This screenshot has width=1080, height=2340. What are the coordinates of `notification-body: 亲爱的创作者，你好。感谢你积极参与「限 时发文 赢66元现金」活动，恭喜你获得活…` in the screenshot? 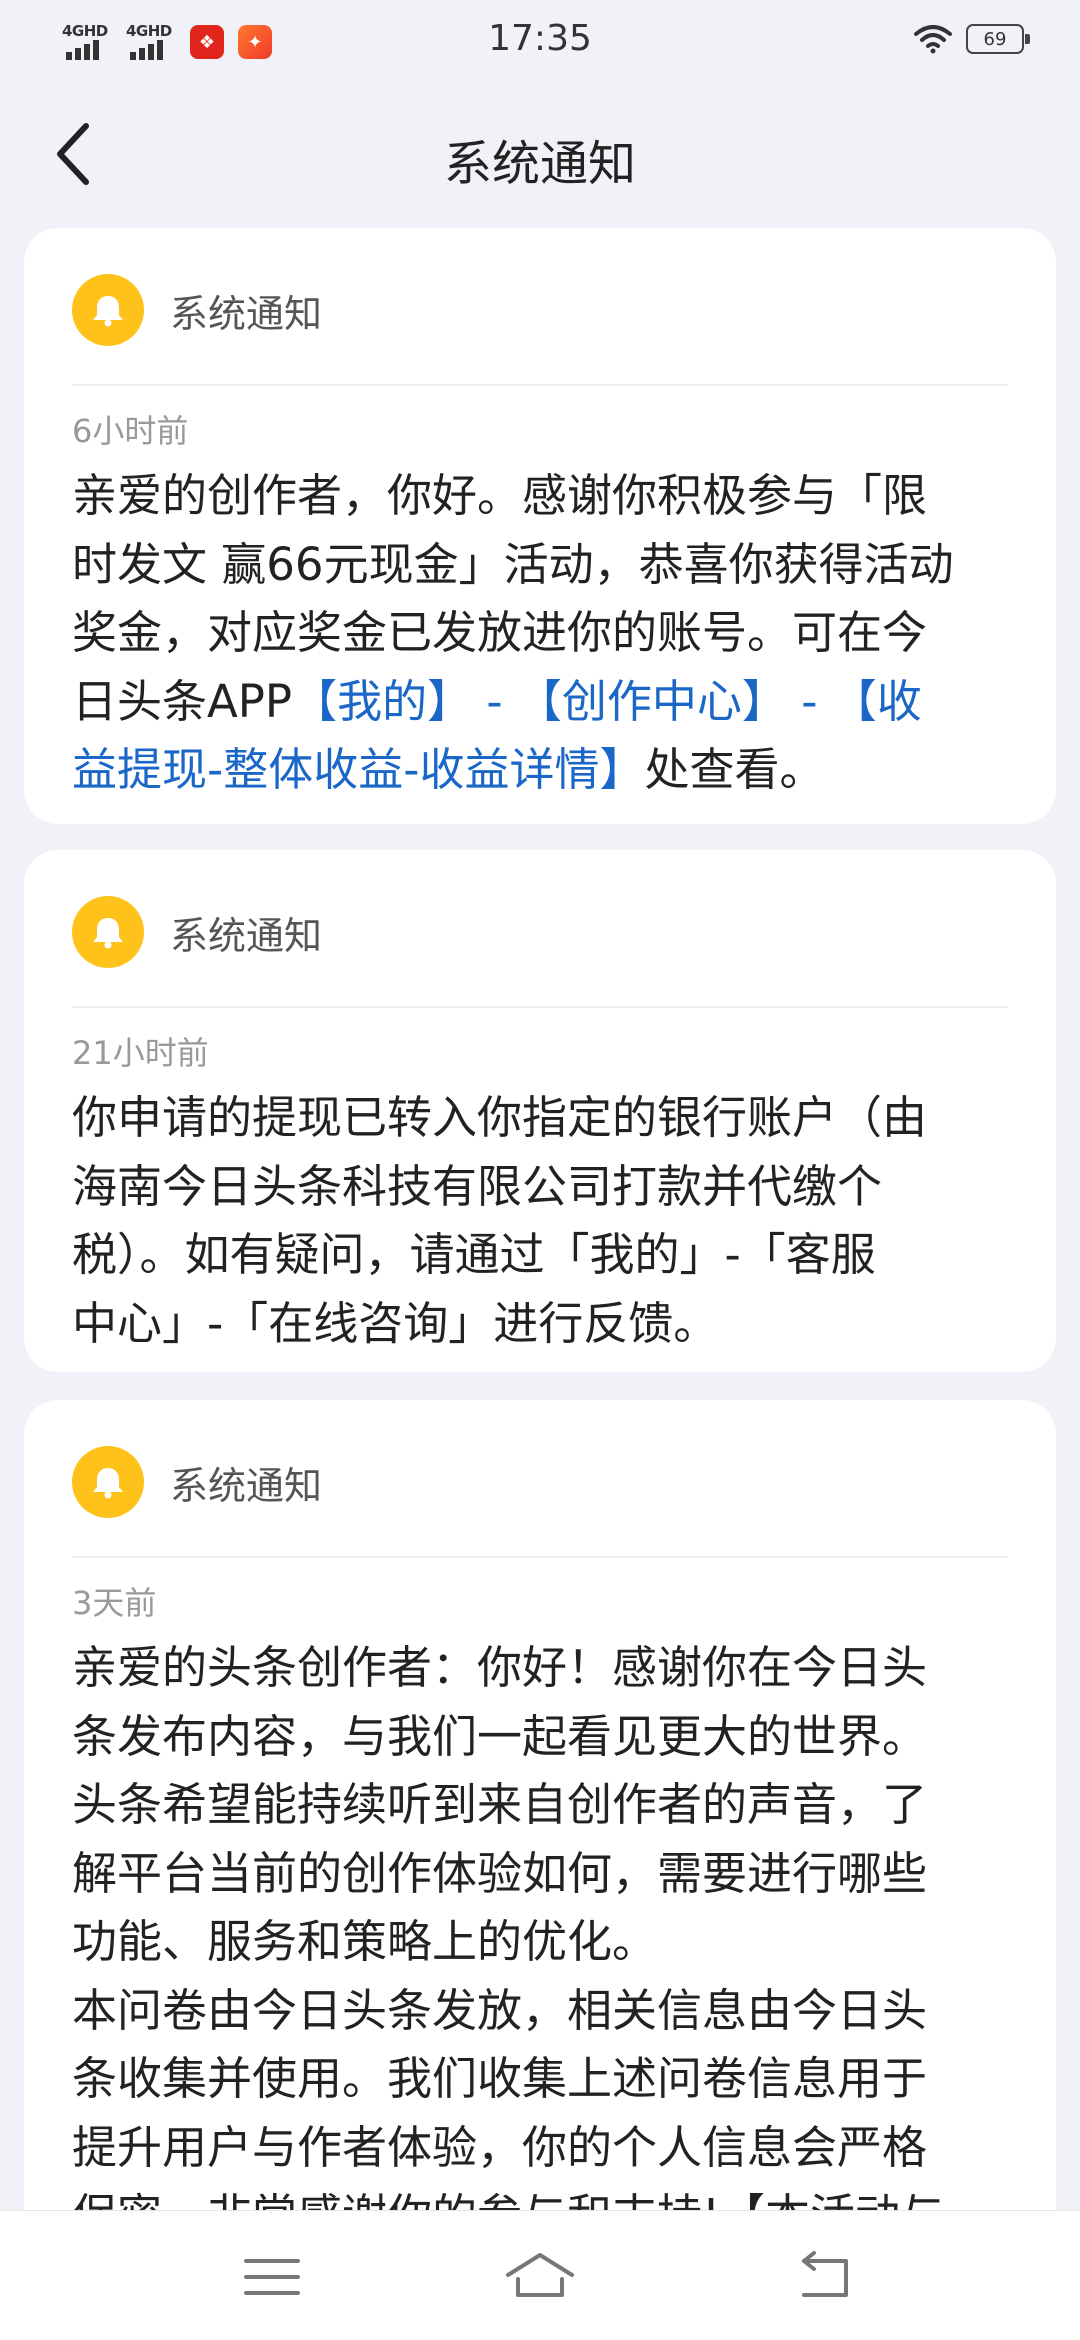 It's located at (540, 633).